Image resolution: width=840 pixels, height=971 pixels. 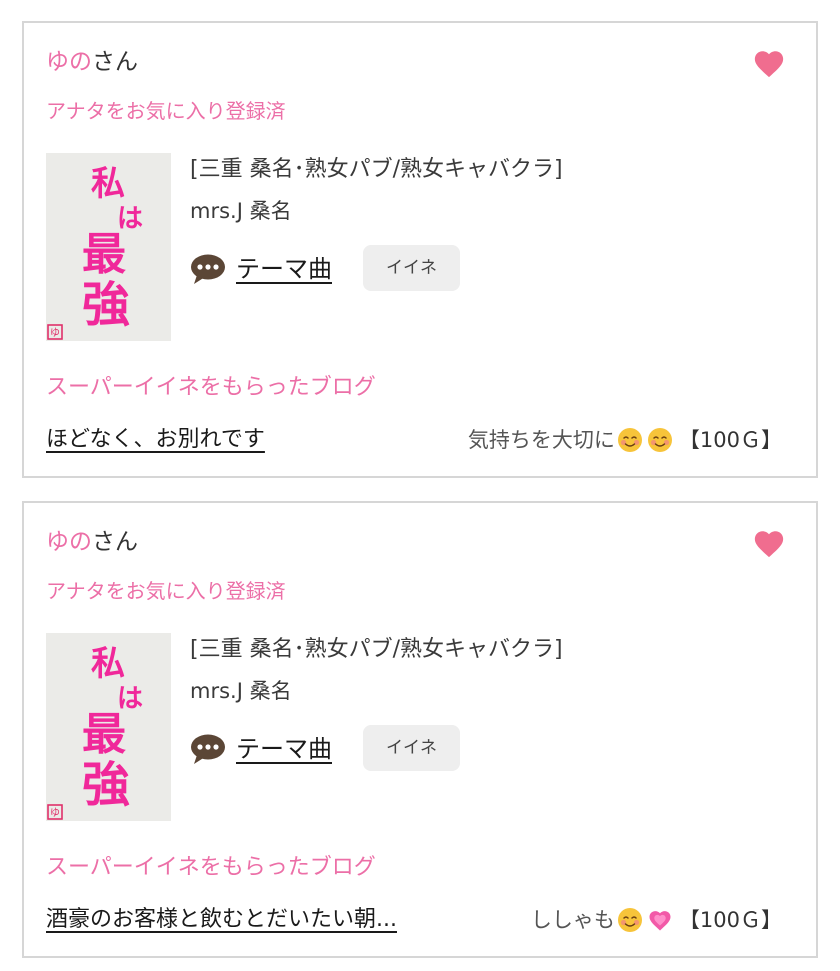 I want to click on blog-title-link: ほどなく、お別れです, so click(x=155, y=440).